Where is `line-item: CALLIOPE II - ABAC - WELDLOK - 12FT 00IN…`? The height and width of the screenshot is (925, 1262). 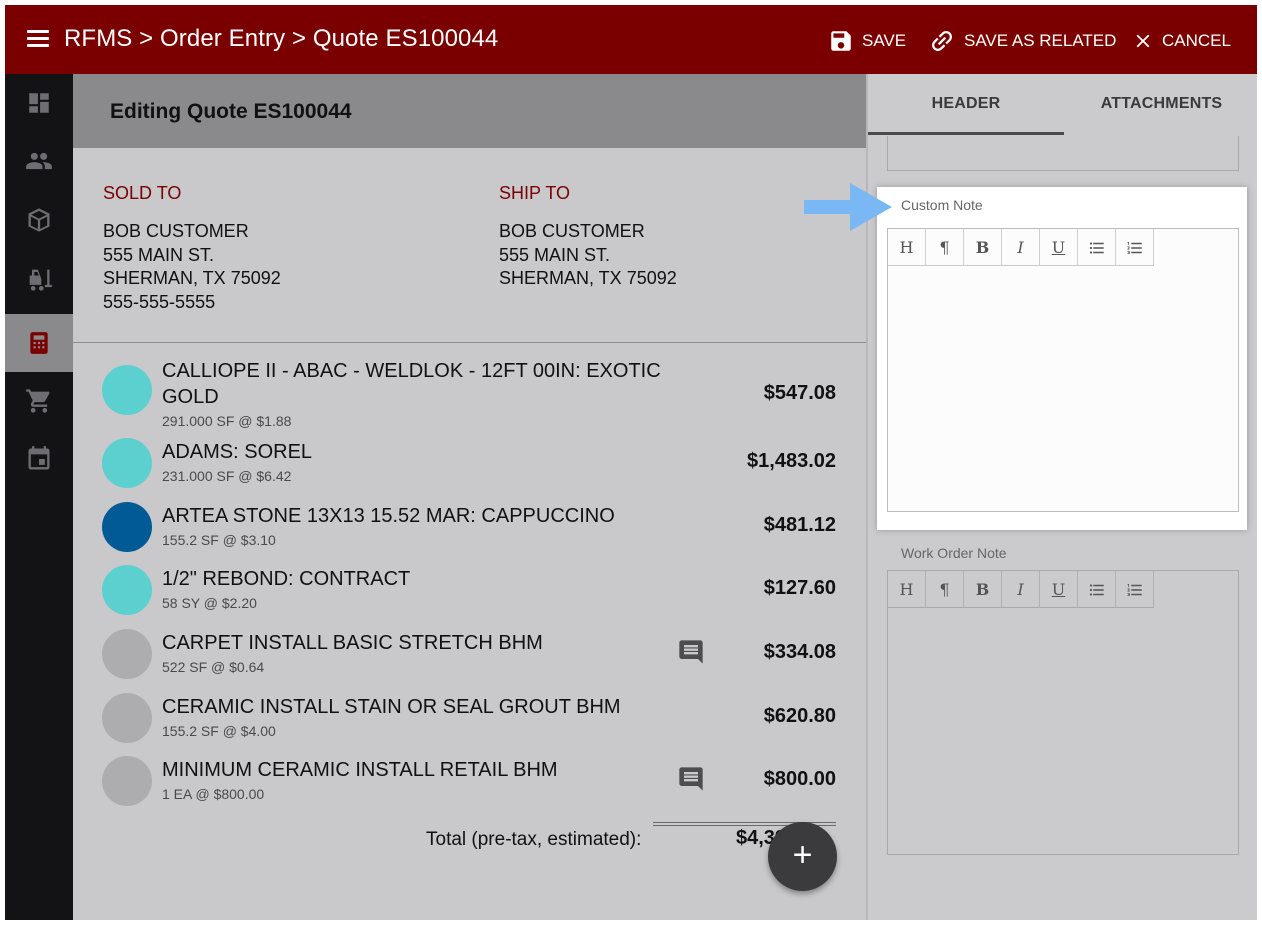
line-item: CALLIOPE II - ABAC - WELDLOK - 12FT 00IN… is located at coordinates (469, 391).